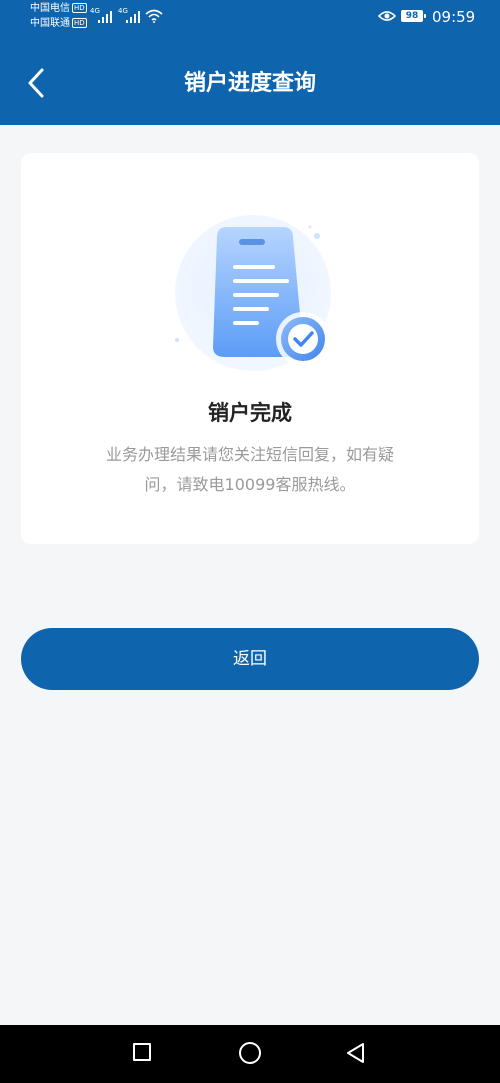  Describe the element at coordinates (454, 17) in the screenshot. I see `clock: 09:59` at that location.